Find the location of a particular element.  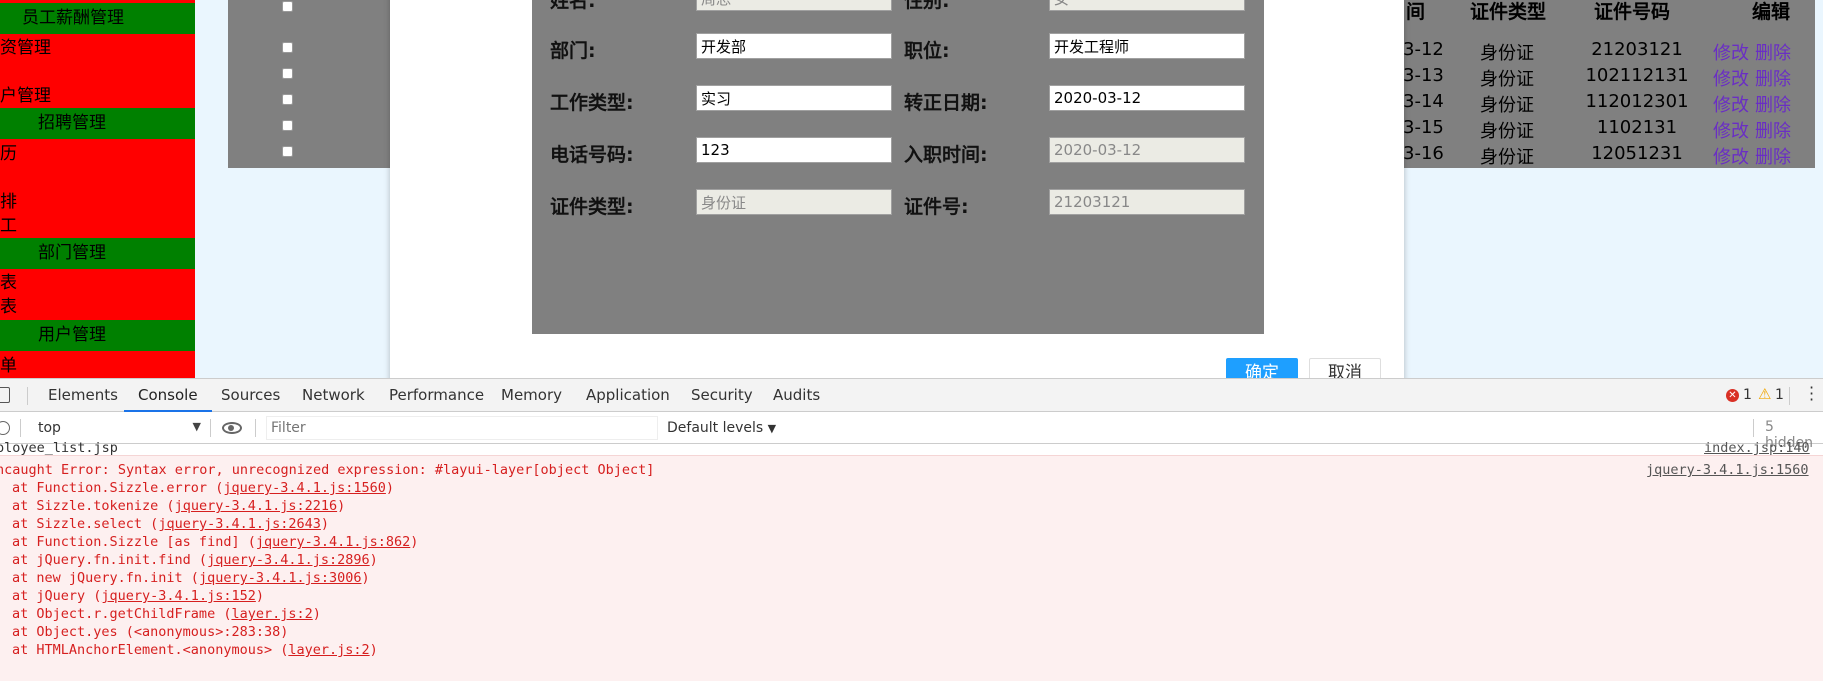

log-levels-select: Default levels ▼ is located at coordinates (721, 428).